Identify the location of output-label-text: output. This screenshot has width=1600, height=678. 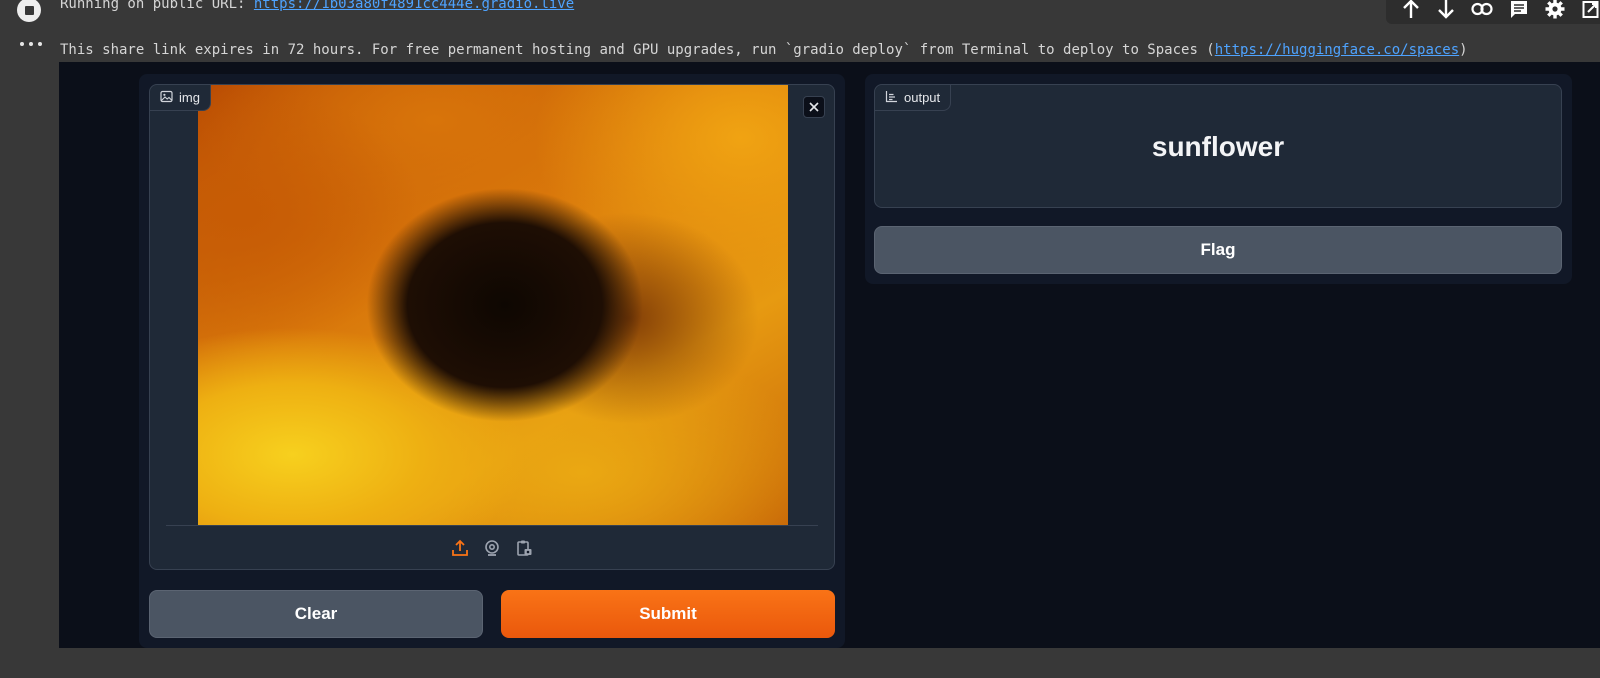
(922, 97).